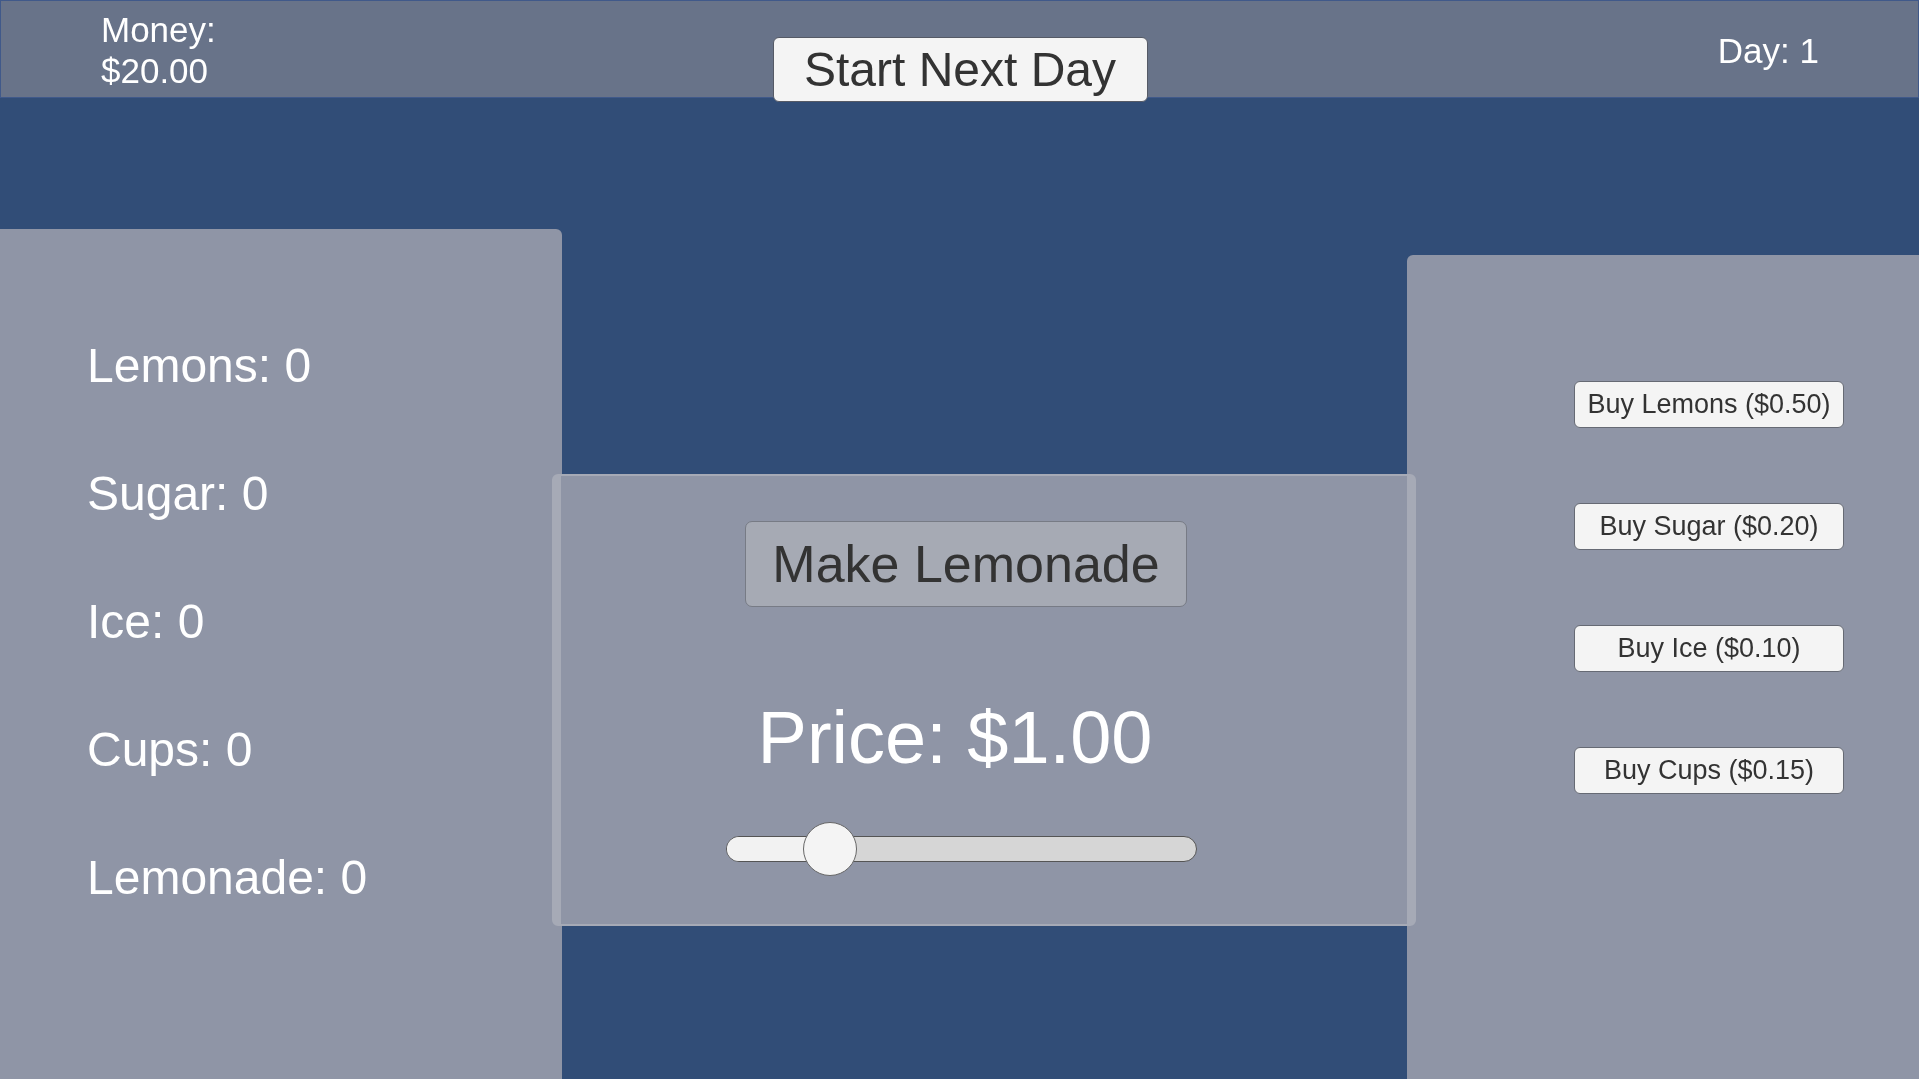 Image resolution: width=1919 pixels, height=1079 pixels. I want to click on inventory-label: Lemonade: 0, so click(227, 878).